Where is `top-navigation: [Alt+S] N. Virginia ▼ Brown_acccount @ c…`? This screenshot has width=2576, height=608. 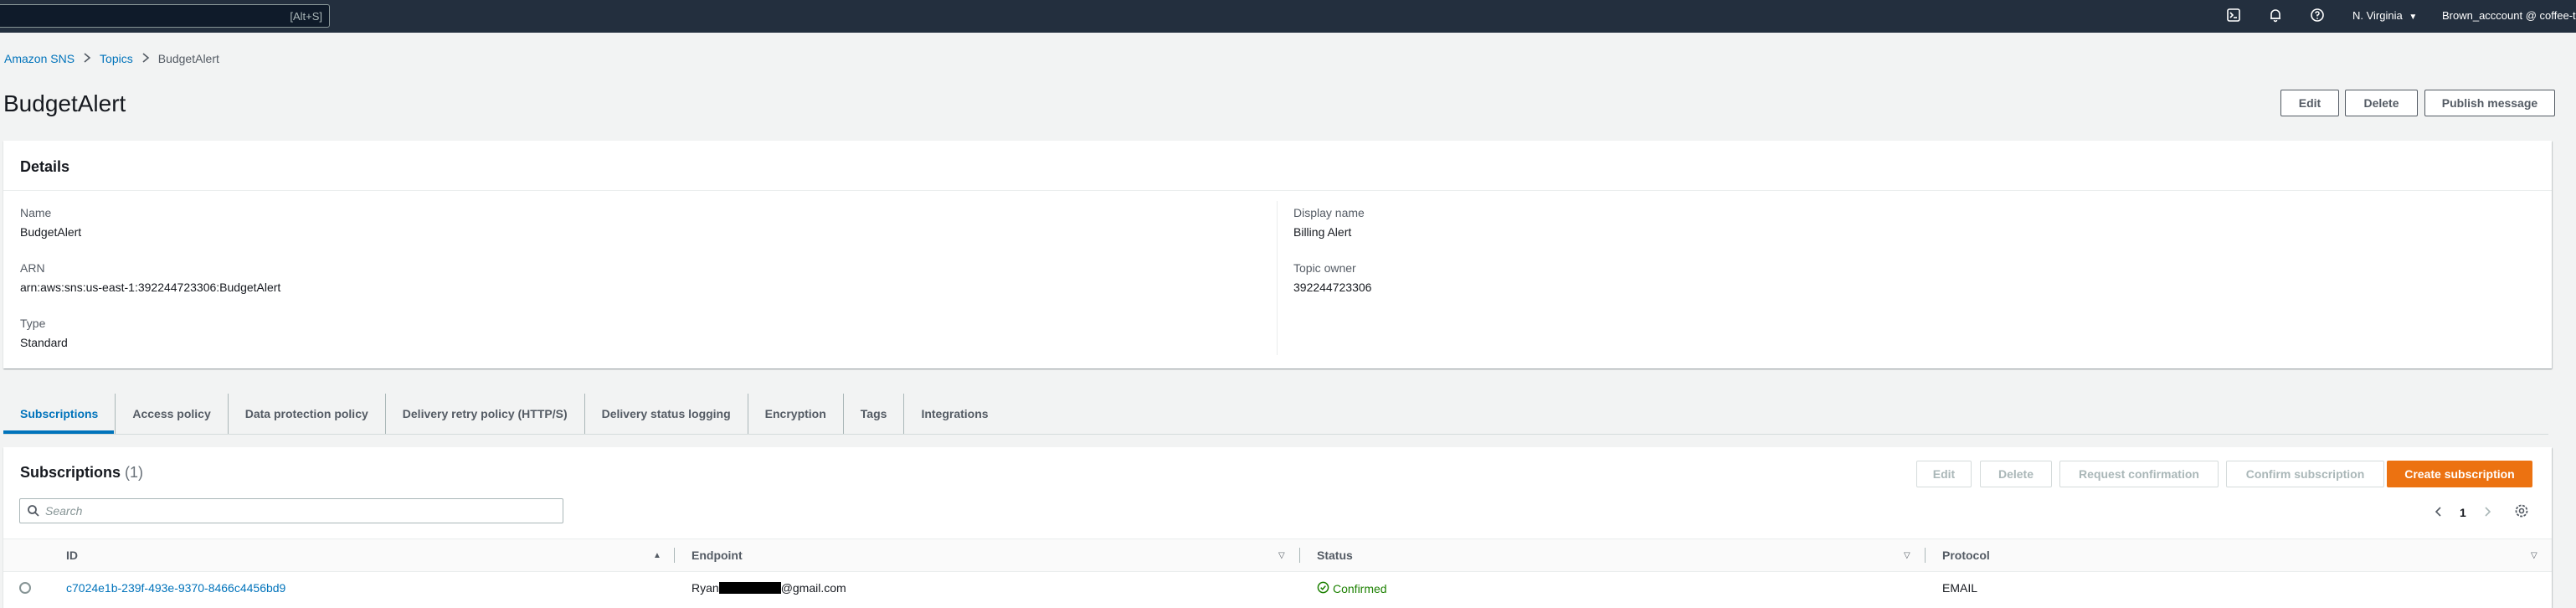
top-navigation: [Alt+S] N. Virginia ▼ Brown_acccount @ c… is located at coordinates (1288, 16).